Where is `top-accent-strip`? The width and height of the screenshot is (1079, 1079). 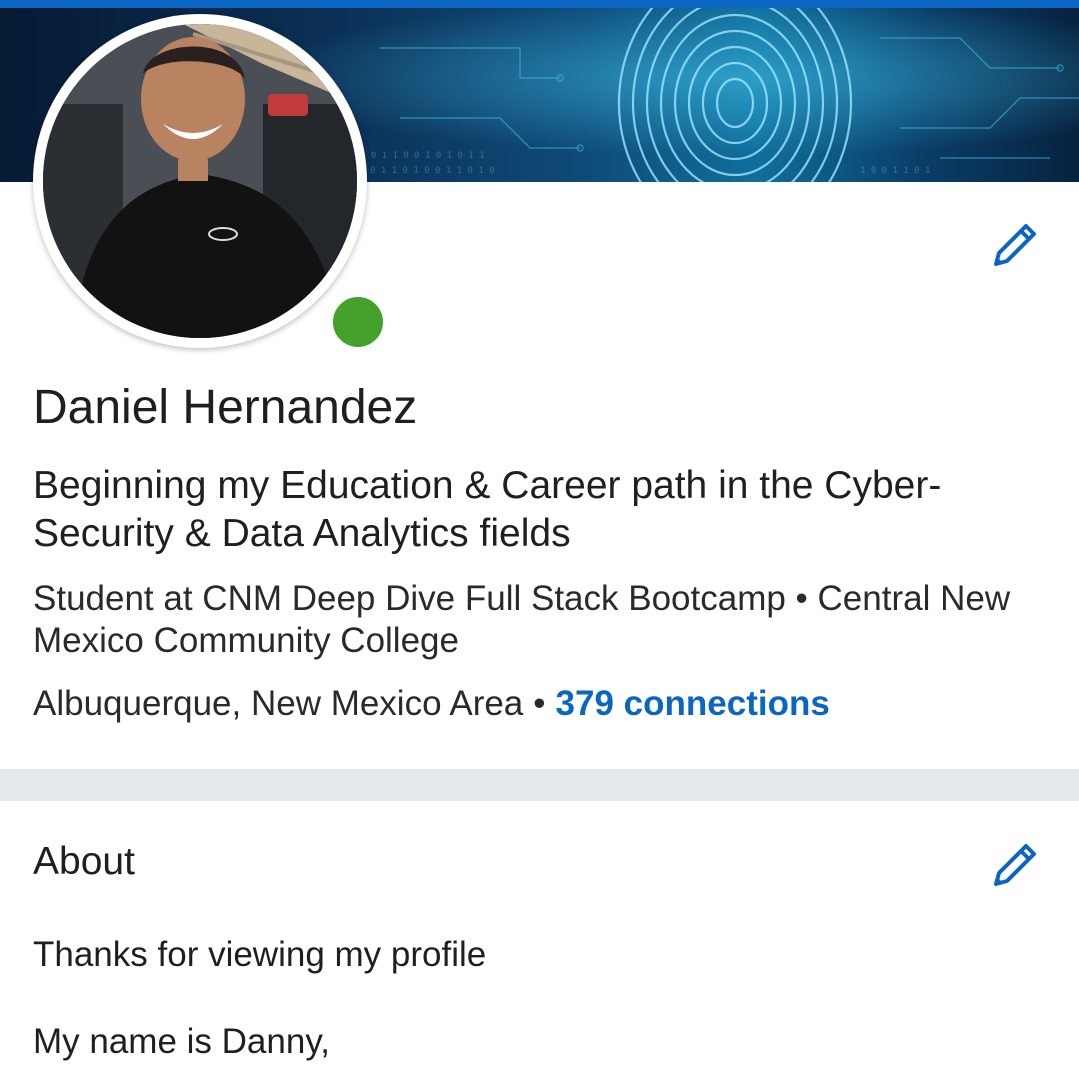 top-accent-strip is located at coordinates (539, 4).